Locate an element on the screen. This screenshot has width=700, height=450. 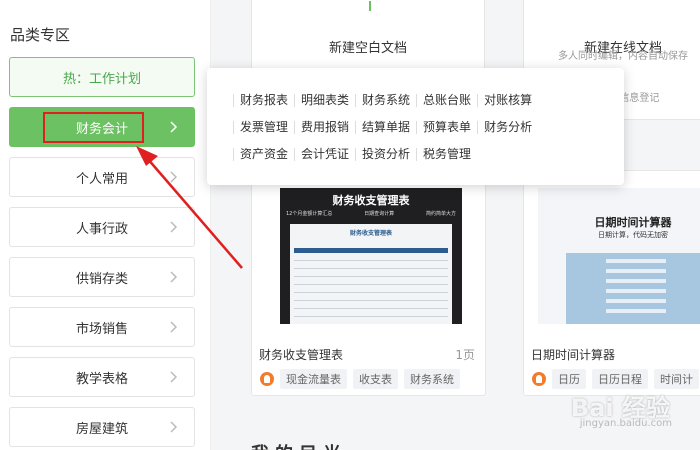
thumbnail-title: 财务收支管理表 is located at coordinates (371, 200).